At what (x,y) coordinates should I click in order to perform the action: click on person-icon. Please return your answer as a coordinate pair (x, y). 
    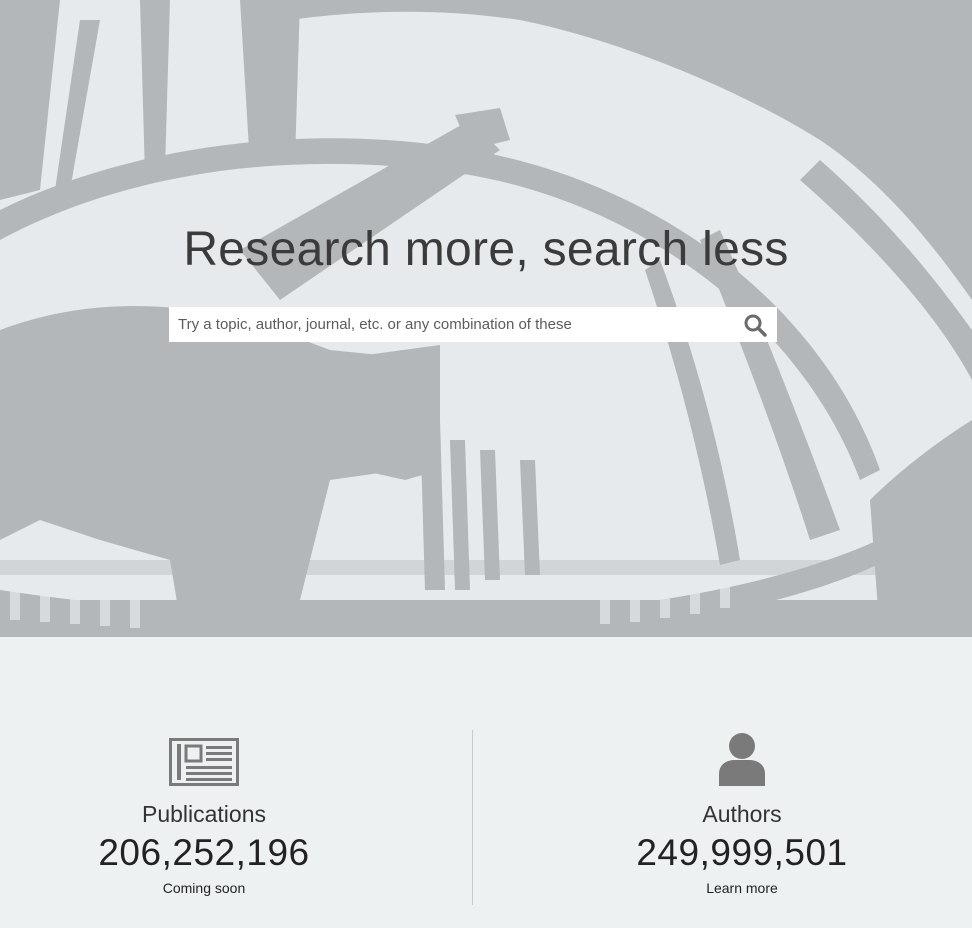
    Looking at the image, I should click on (742, 759).